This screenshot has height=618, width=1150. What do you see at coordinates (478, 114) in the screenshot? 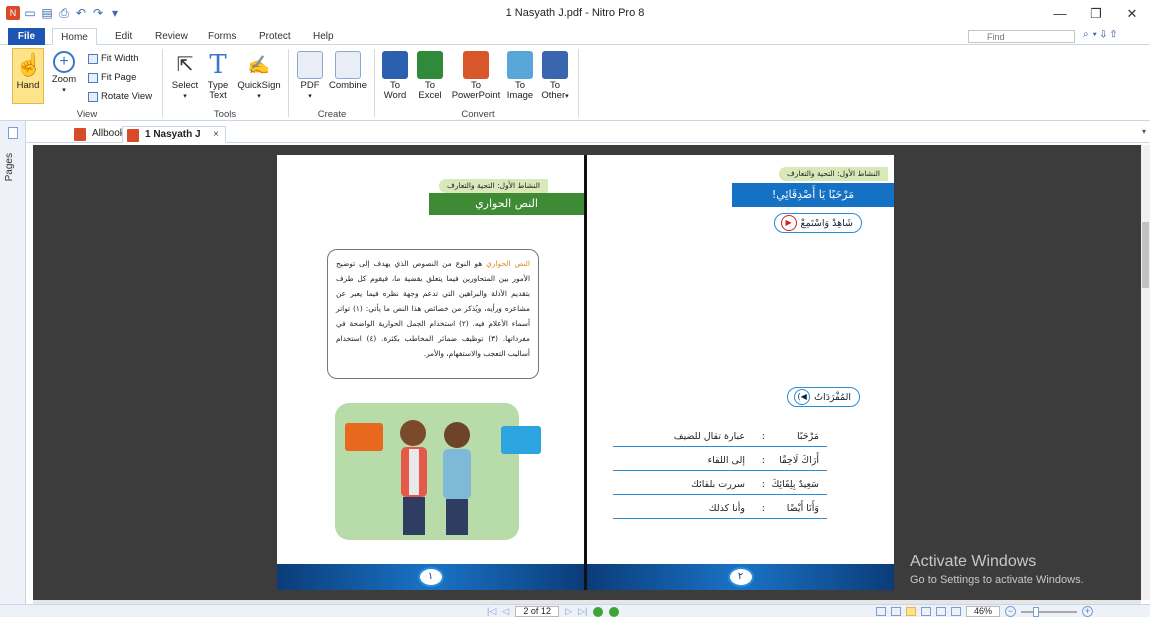
I see `convert-group-label: Convert` at bounding box center [478, 114].